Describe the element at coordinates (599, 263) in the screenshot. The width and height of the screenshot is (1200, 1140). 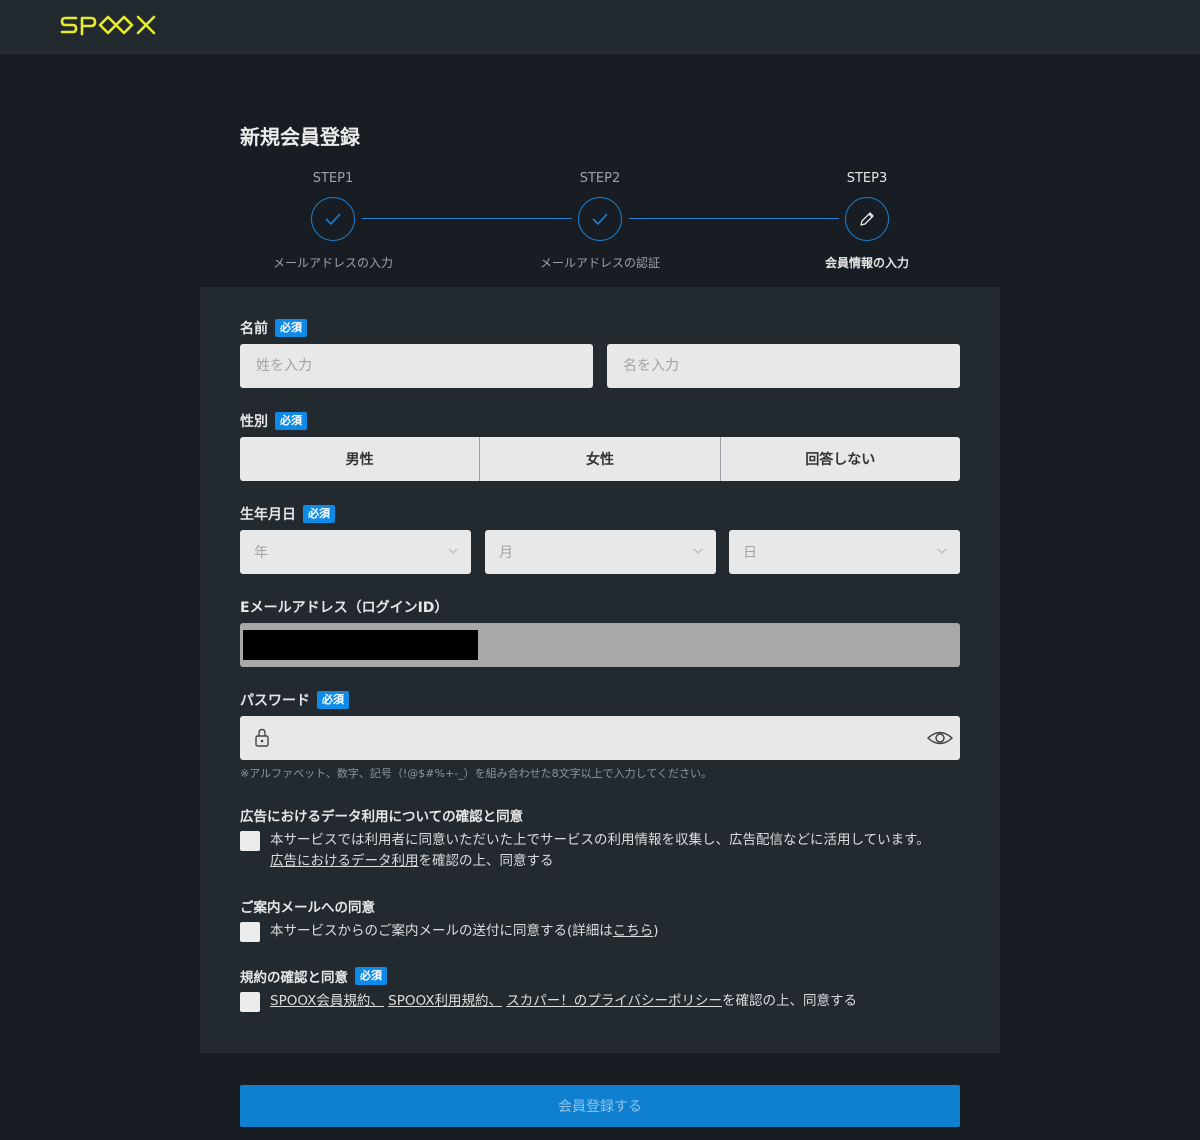
I see `step-name: メールアドレスの認証` at that location.